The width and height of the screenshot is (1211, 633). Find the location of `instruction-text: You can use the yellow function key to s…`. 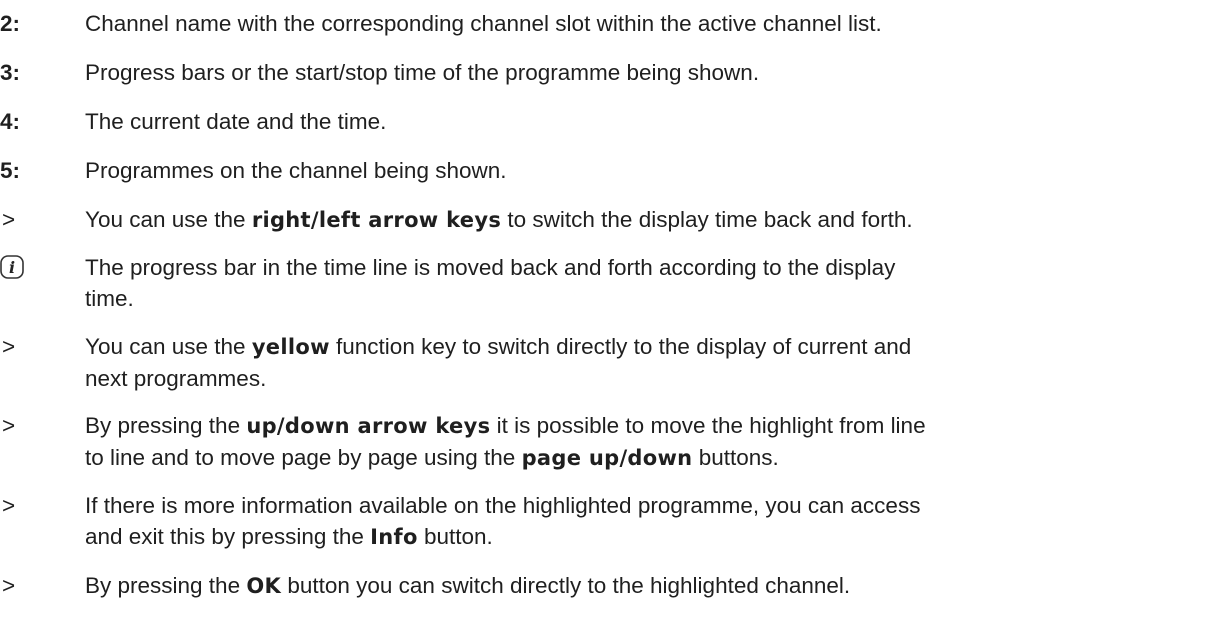

instruction-text: You can use the yellow function key to s… is located at coordinates (498, 362).